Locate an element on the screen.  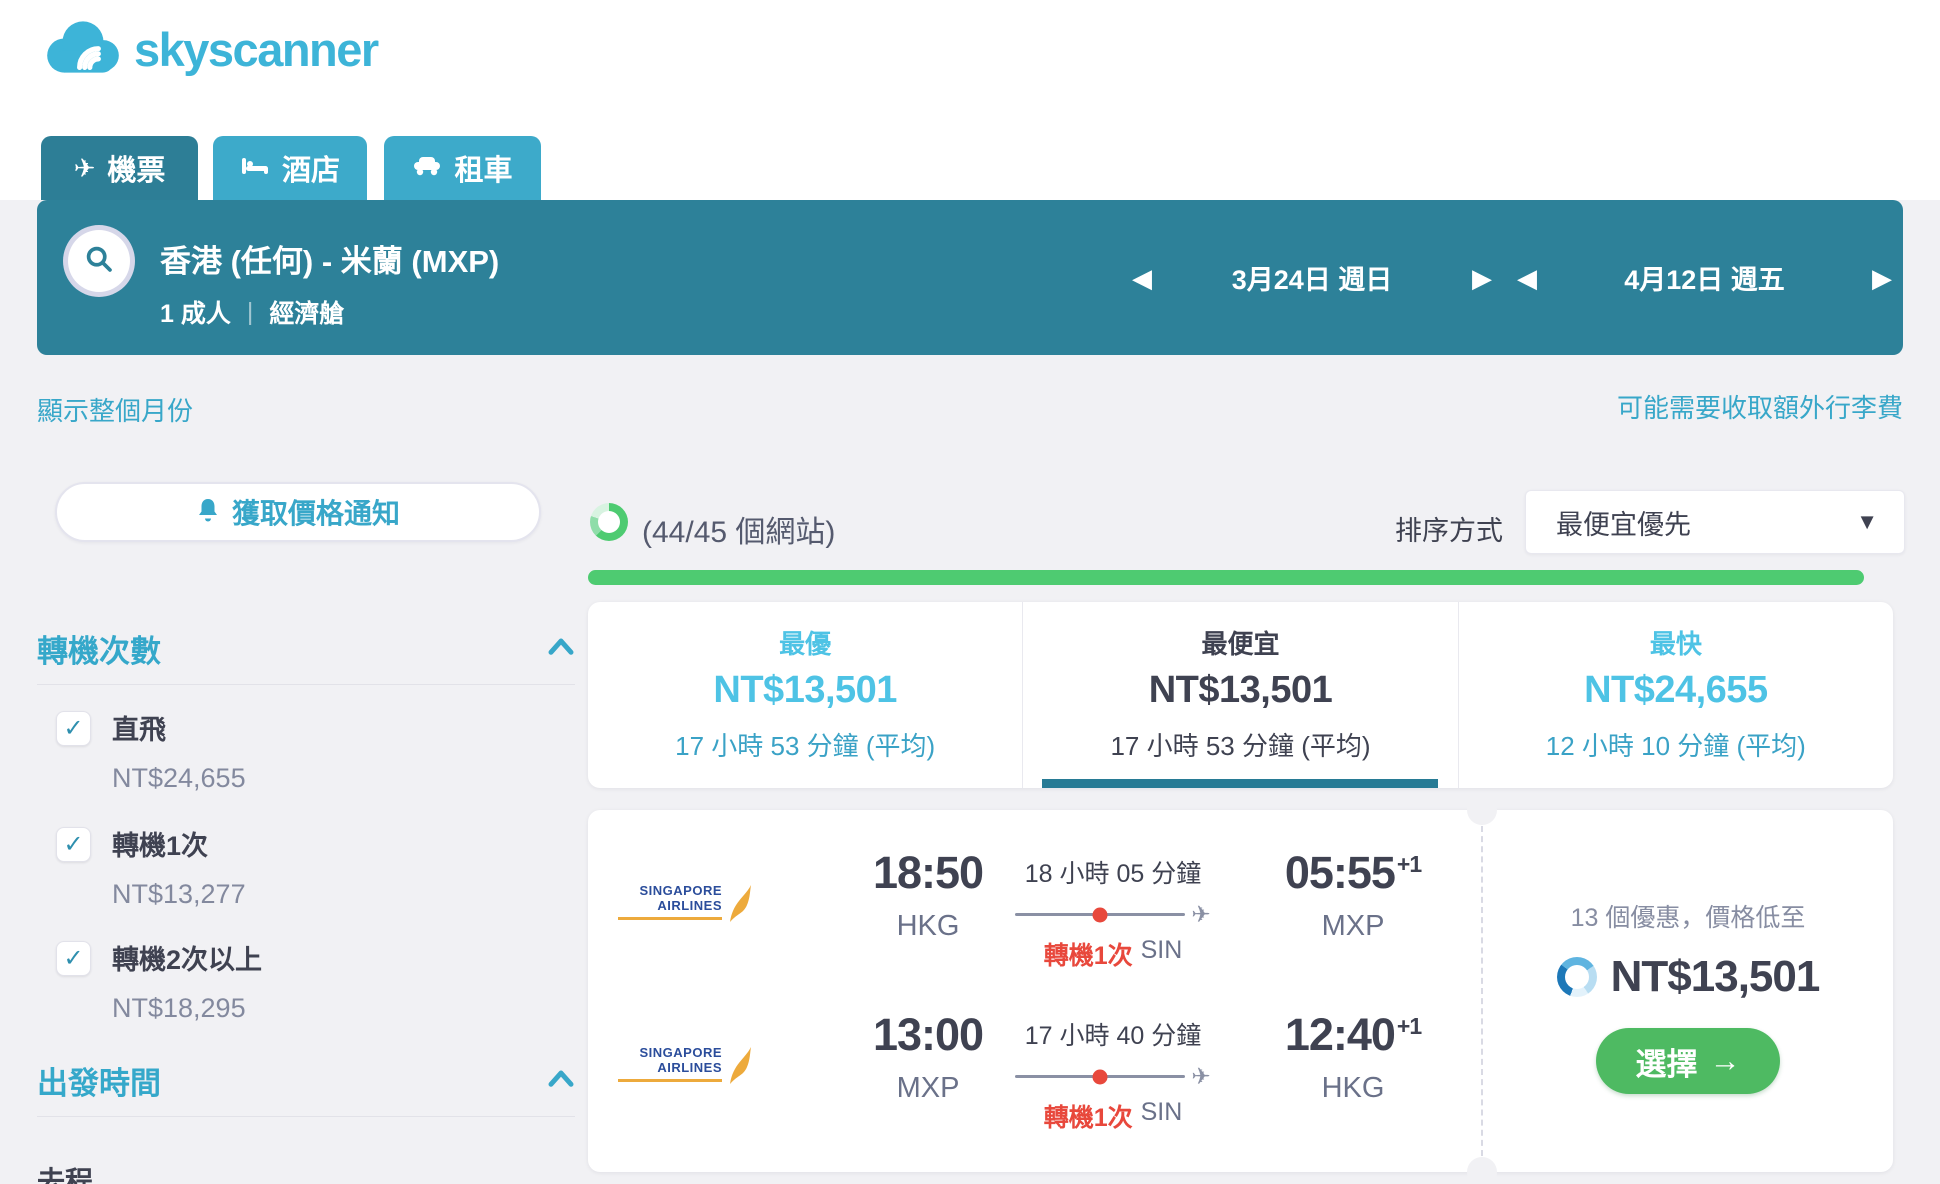
leg-middle-block: 17 小時 40 分鐘 ✈ 轉機1次 SIN is located at coordinates (1113, 1075).